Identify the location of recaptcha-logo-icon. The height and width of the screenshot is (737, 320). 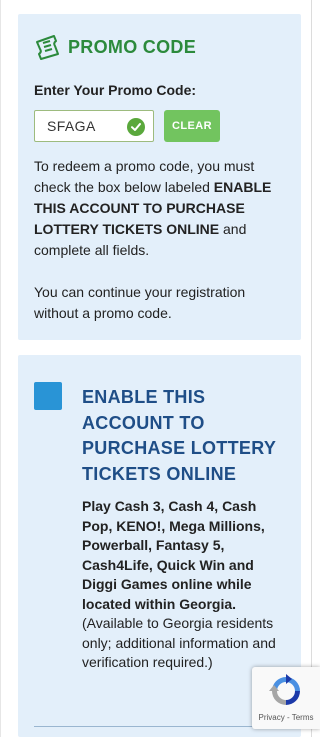
(284, 689).